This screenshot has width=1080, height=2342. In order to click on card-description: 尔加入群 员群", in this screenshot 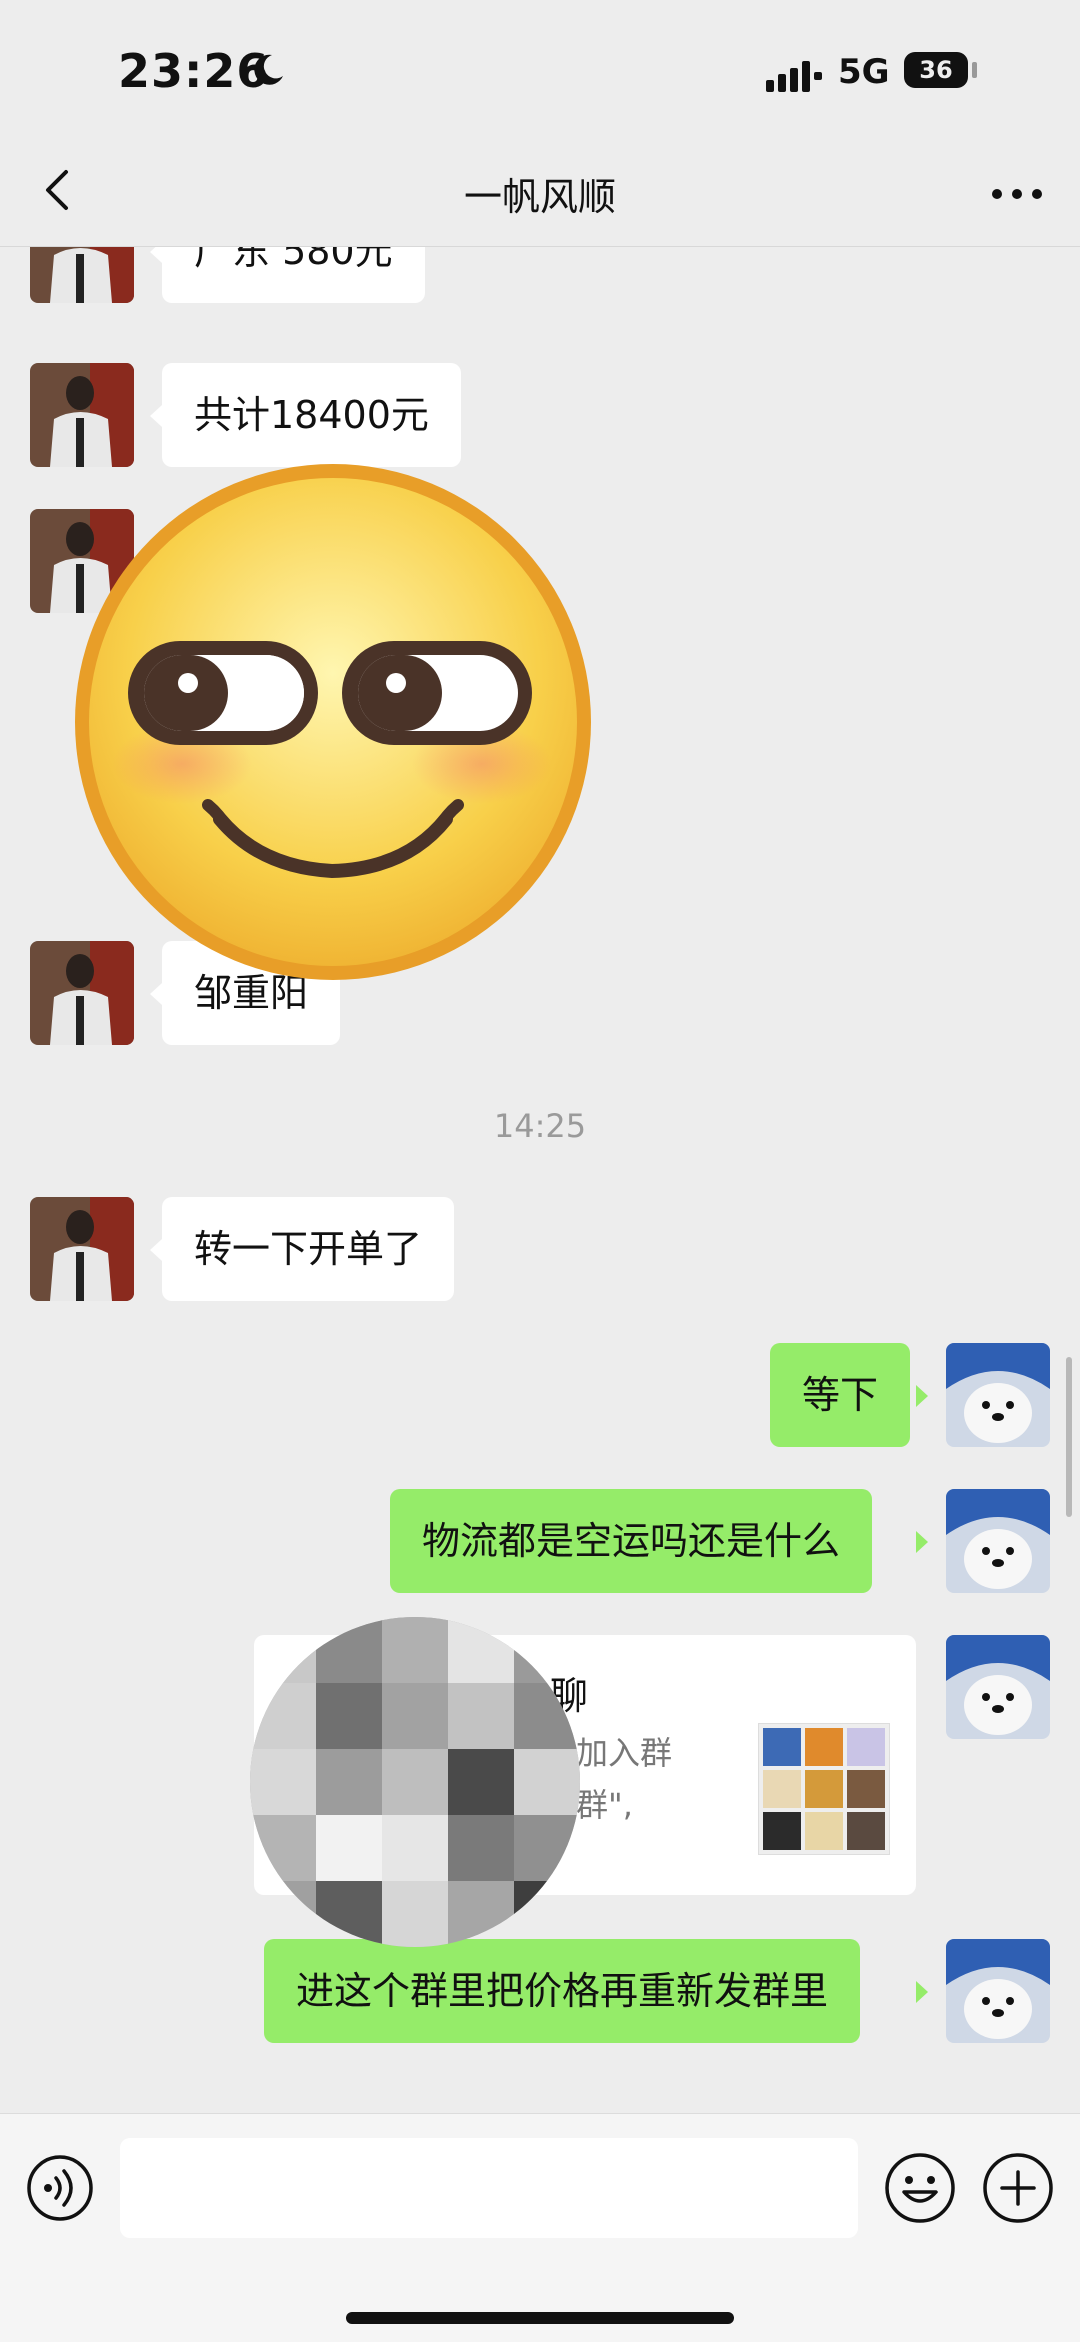, I will do `click(754, 1779)`.